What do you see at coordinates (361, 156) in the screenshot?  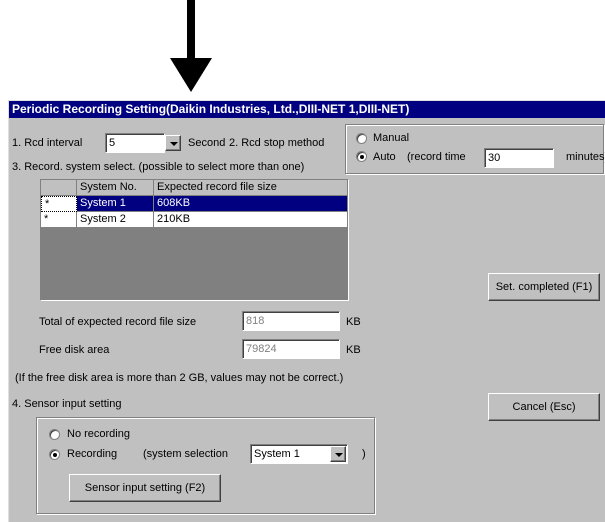 I see `auto-radio` at bounding box center [361, 156].